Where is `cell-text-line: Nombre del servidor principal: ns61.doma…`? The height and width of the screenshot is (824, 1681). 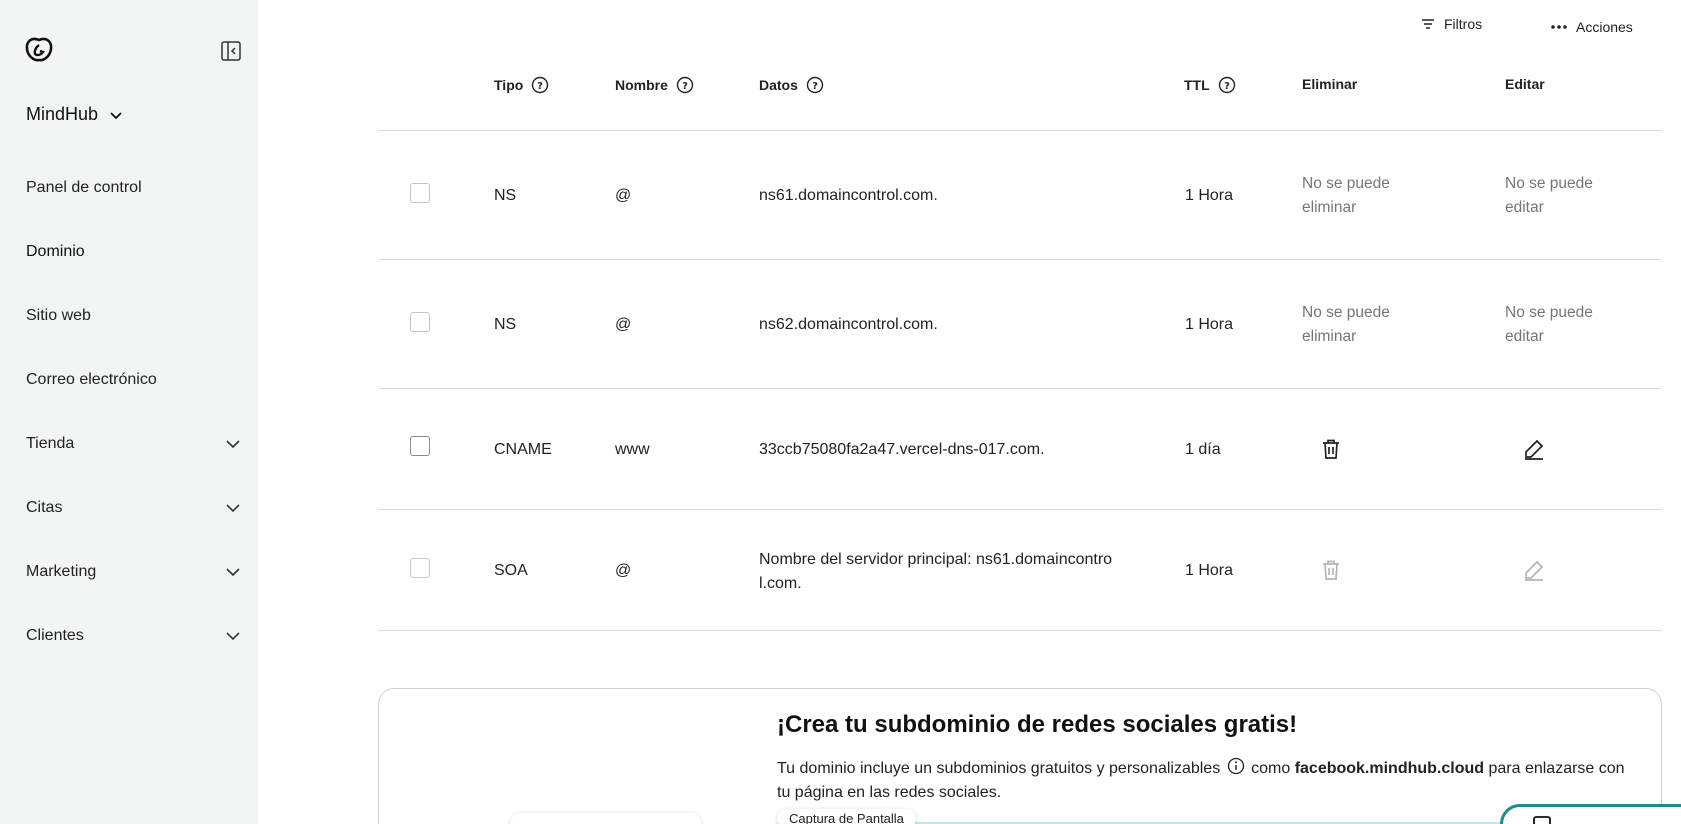 cell-text-line: Nombre del servidor principal: ns61.doma… is located at coordinates (936, 559).